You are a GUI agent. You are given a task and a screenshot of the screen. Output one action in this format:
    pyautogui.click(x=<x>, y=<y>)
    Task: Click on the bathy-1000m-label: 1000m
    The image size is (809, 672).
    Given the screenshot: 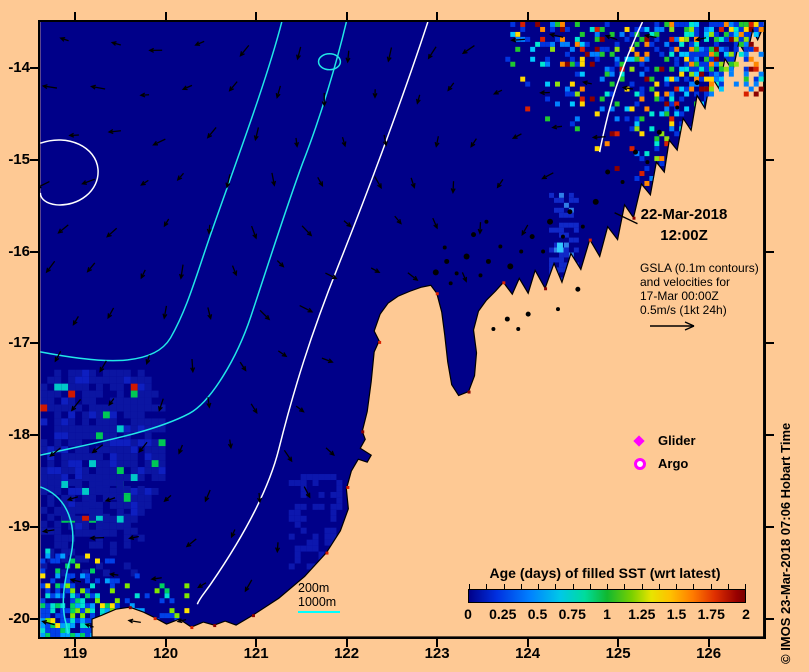 What is the action you would take?
    pyautogui.click(x=317, y=602)
    